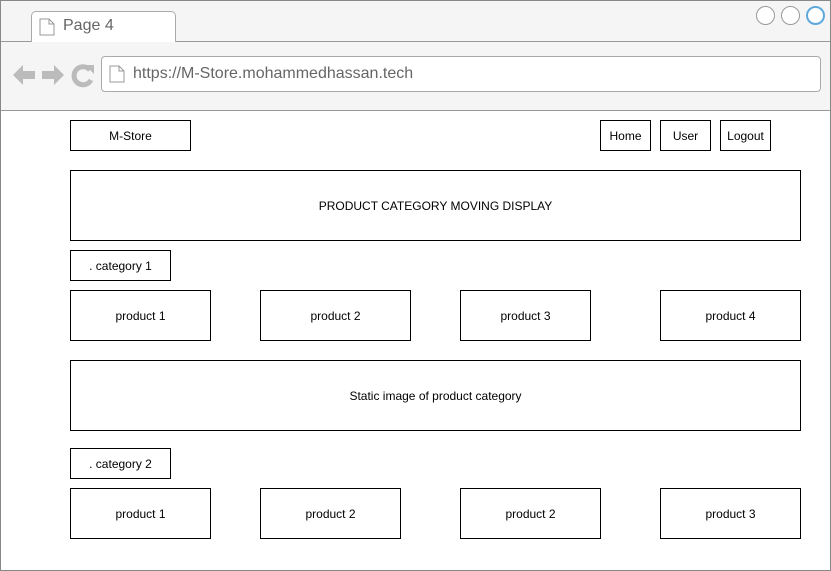 The image size is (831, 571). I want to click on back-button, so click(24, 75).